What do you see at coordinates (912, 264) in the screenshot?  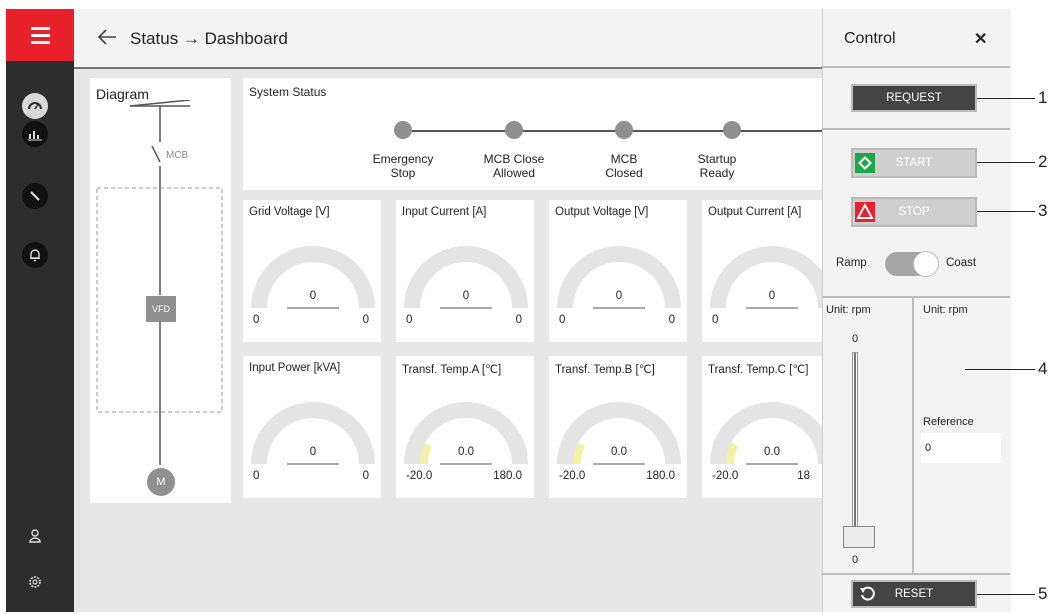 I see `stop-mode-toggle` at bounding box center [912, 264].